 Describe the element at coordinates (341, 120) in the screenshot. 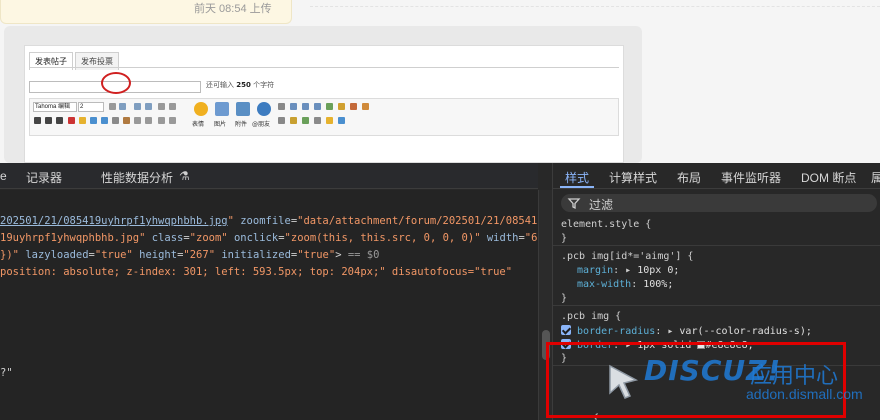

I see `post-icon` at that location.